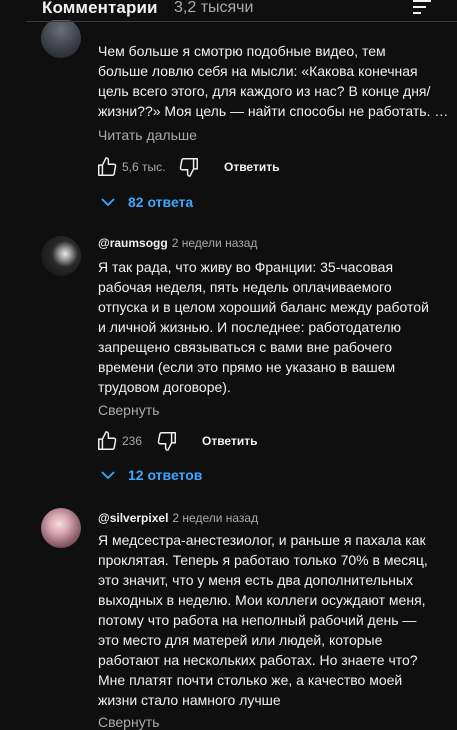  I want to click on view-replies-button: 12 ответов, so click(200, 475).